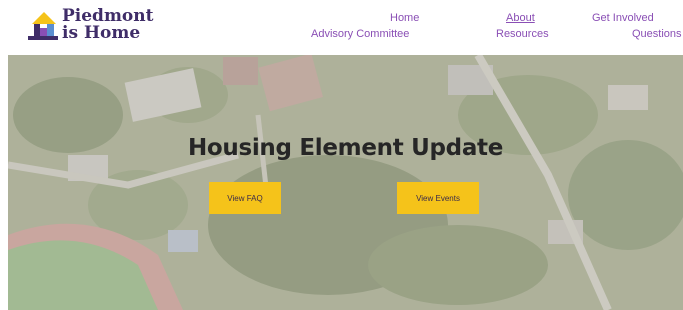 This screenshot has width=683, height=310. Describe the element at coordinates (43, 26) in the screenshot. I see `house-logo-icon` at that location.